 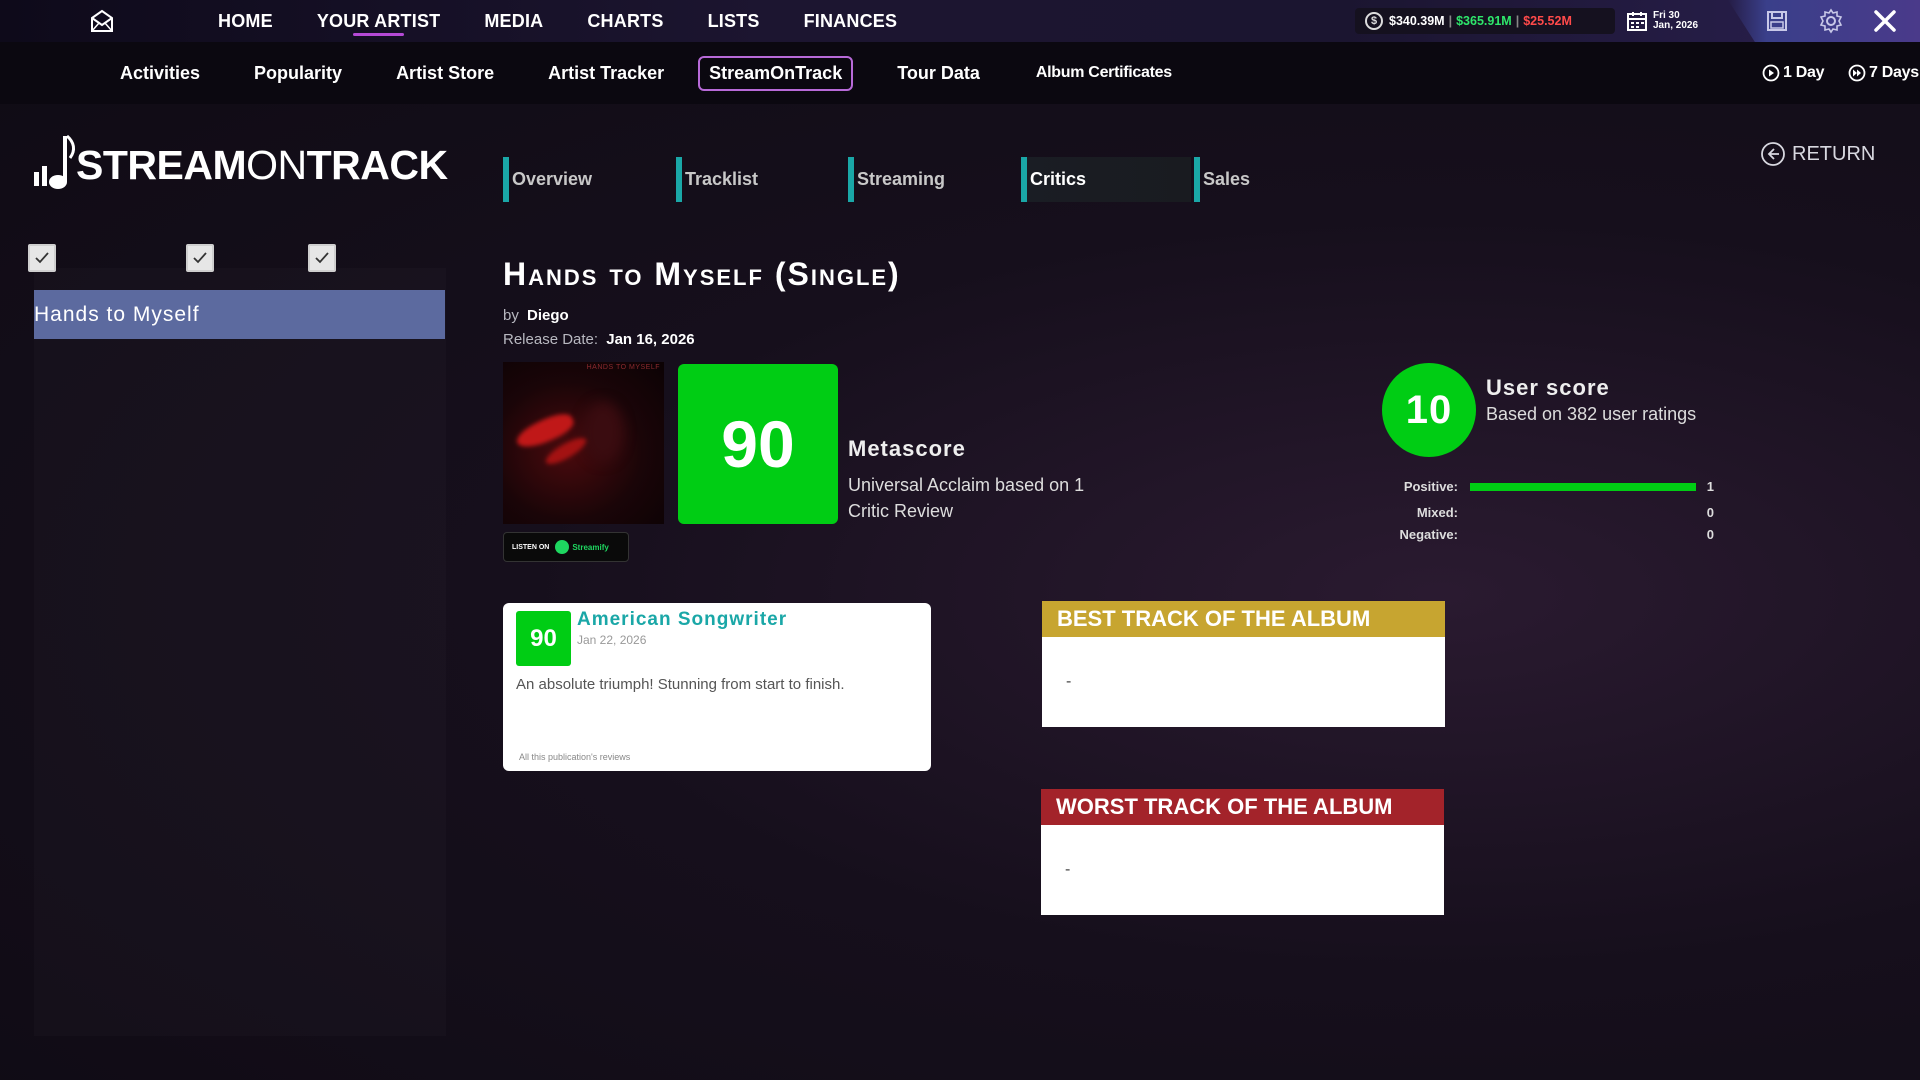 I want to click on logo-part-stream: STREAM, so click(x=161, y=164).